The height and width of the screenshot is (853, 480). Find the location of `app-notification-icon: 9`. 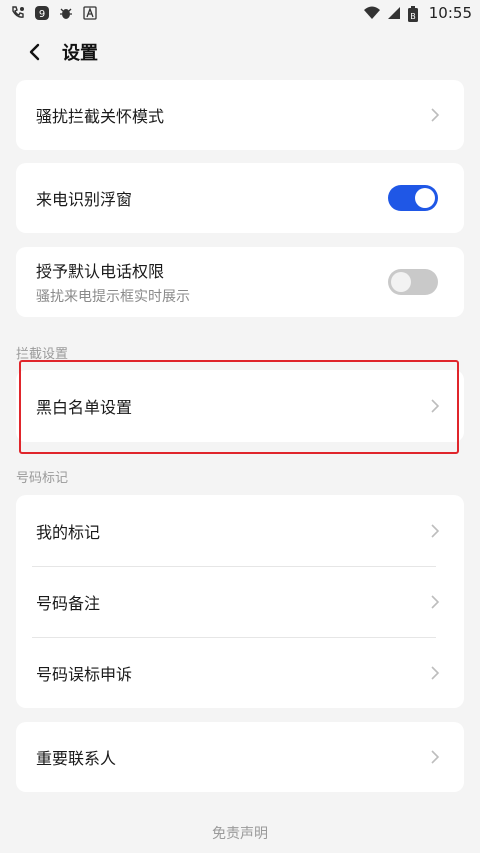

app-notification-icon: 9 is located at coordinates (42, 13).